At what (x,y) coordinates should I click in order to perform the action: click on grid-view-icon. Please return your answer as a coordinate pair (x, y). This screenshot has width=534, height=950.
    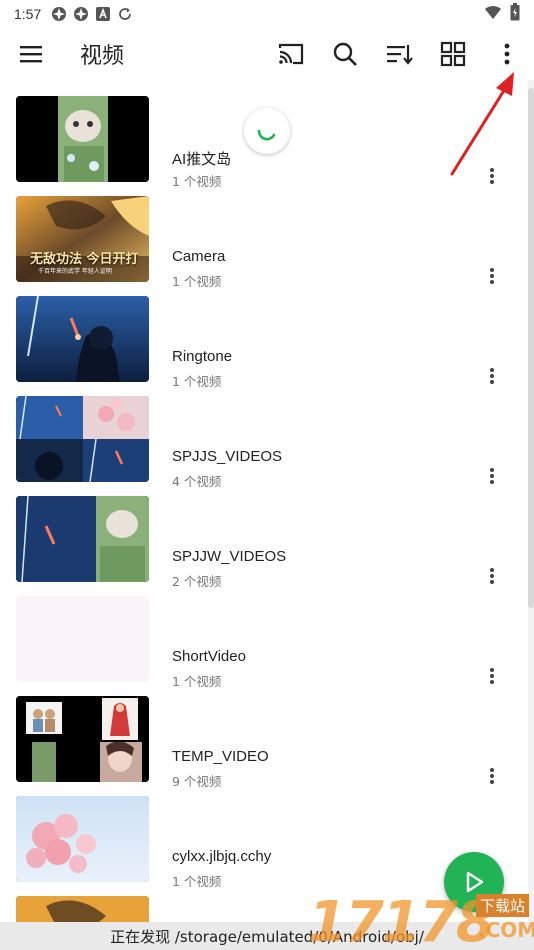
    Looking at the image, I should click on (453, 54).